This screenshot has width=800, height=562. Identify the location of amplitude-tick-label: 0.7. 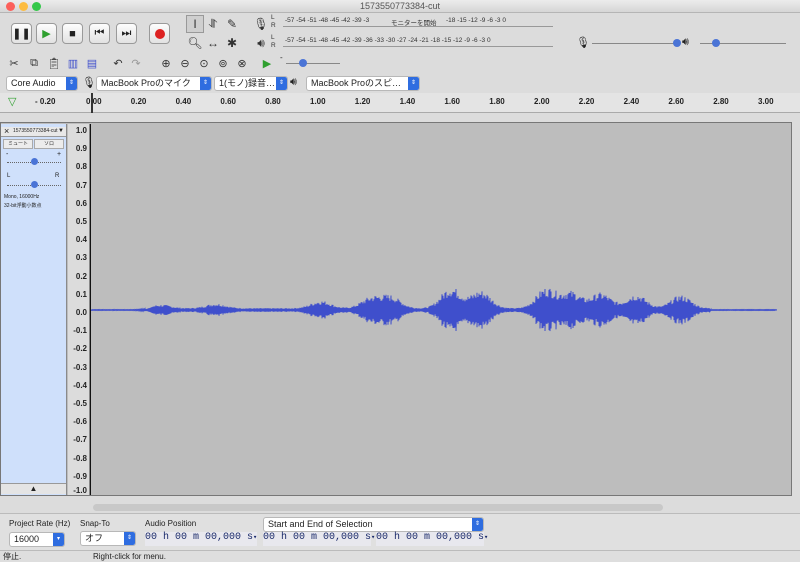
(81, 185).